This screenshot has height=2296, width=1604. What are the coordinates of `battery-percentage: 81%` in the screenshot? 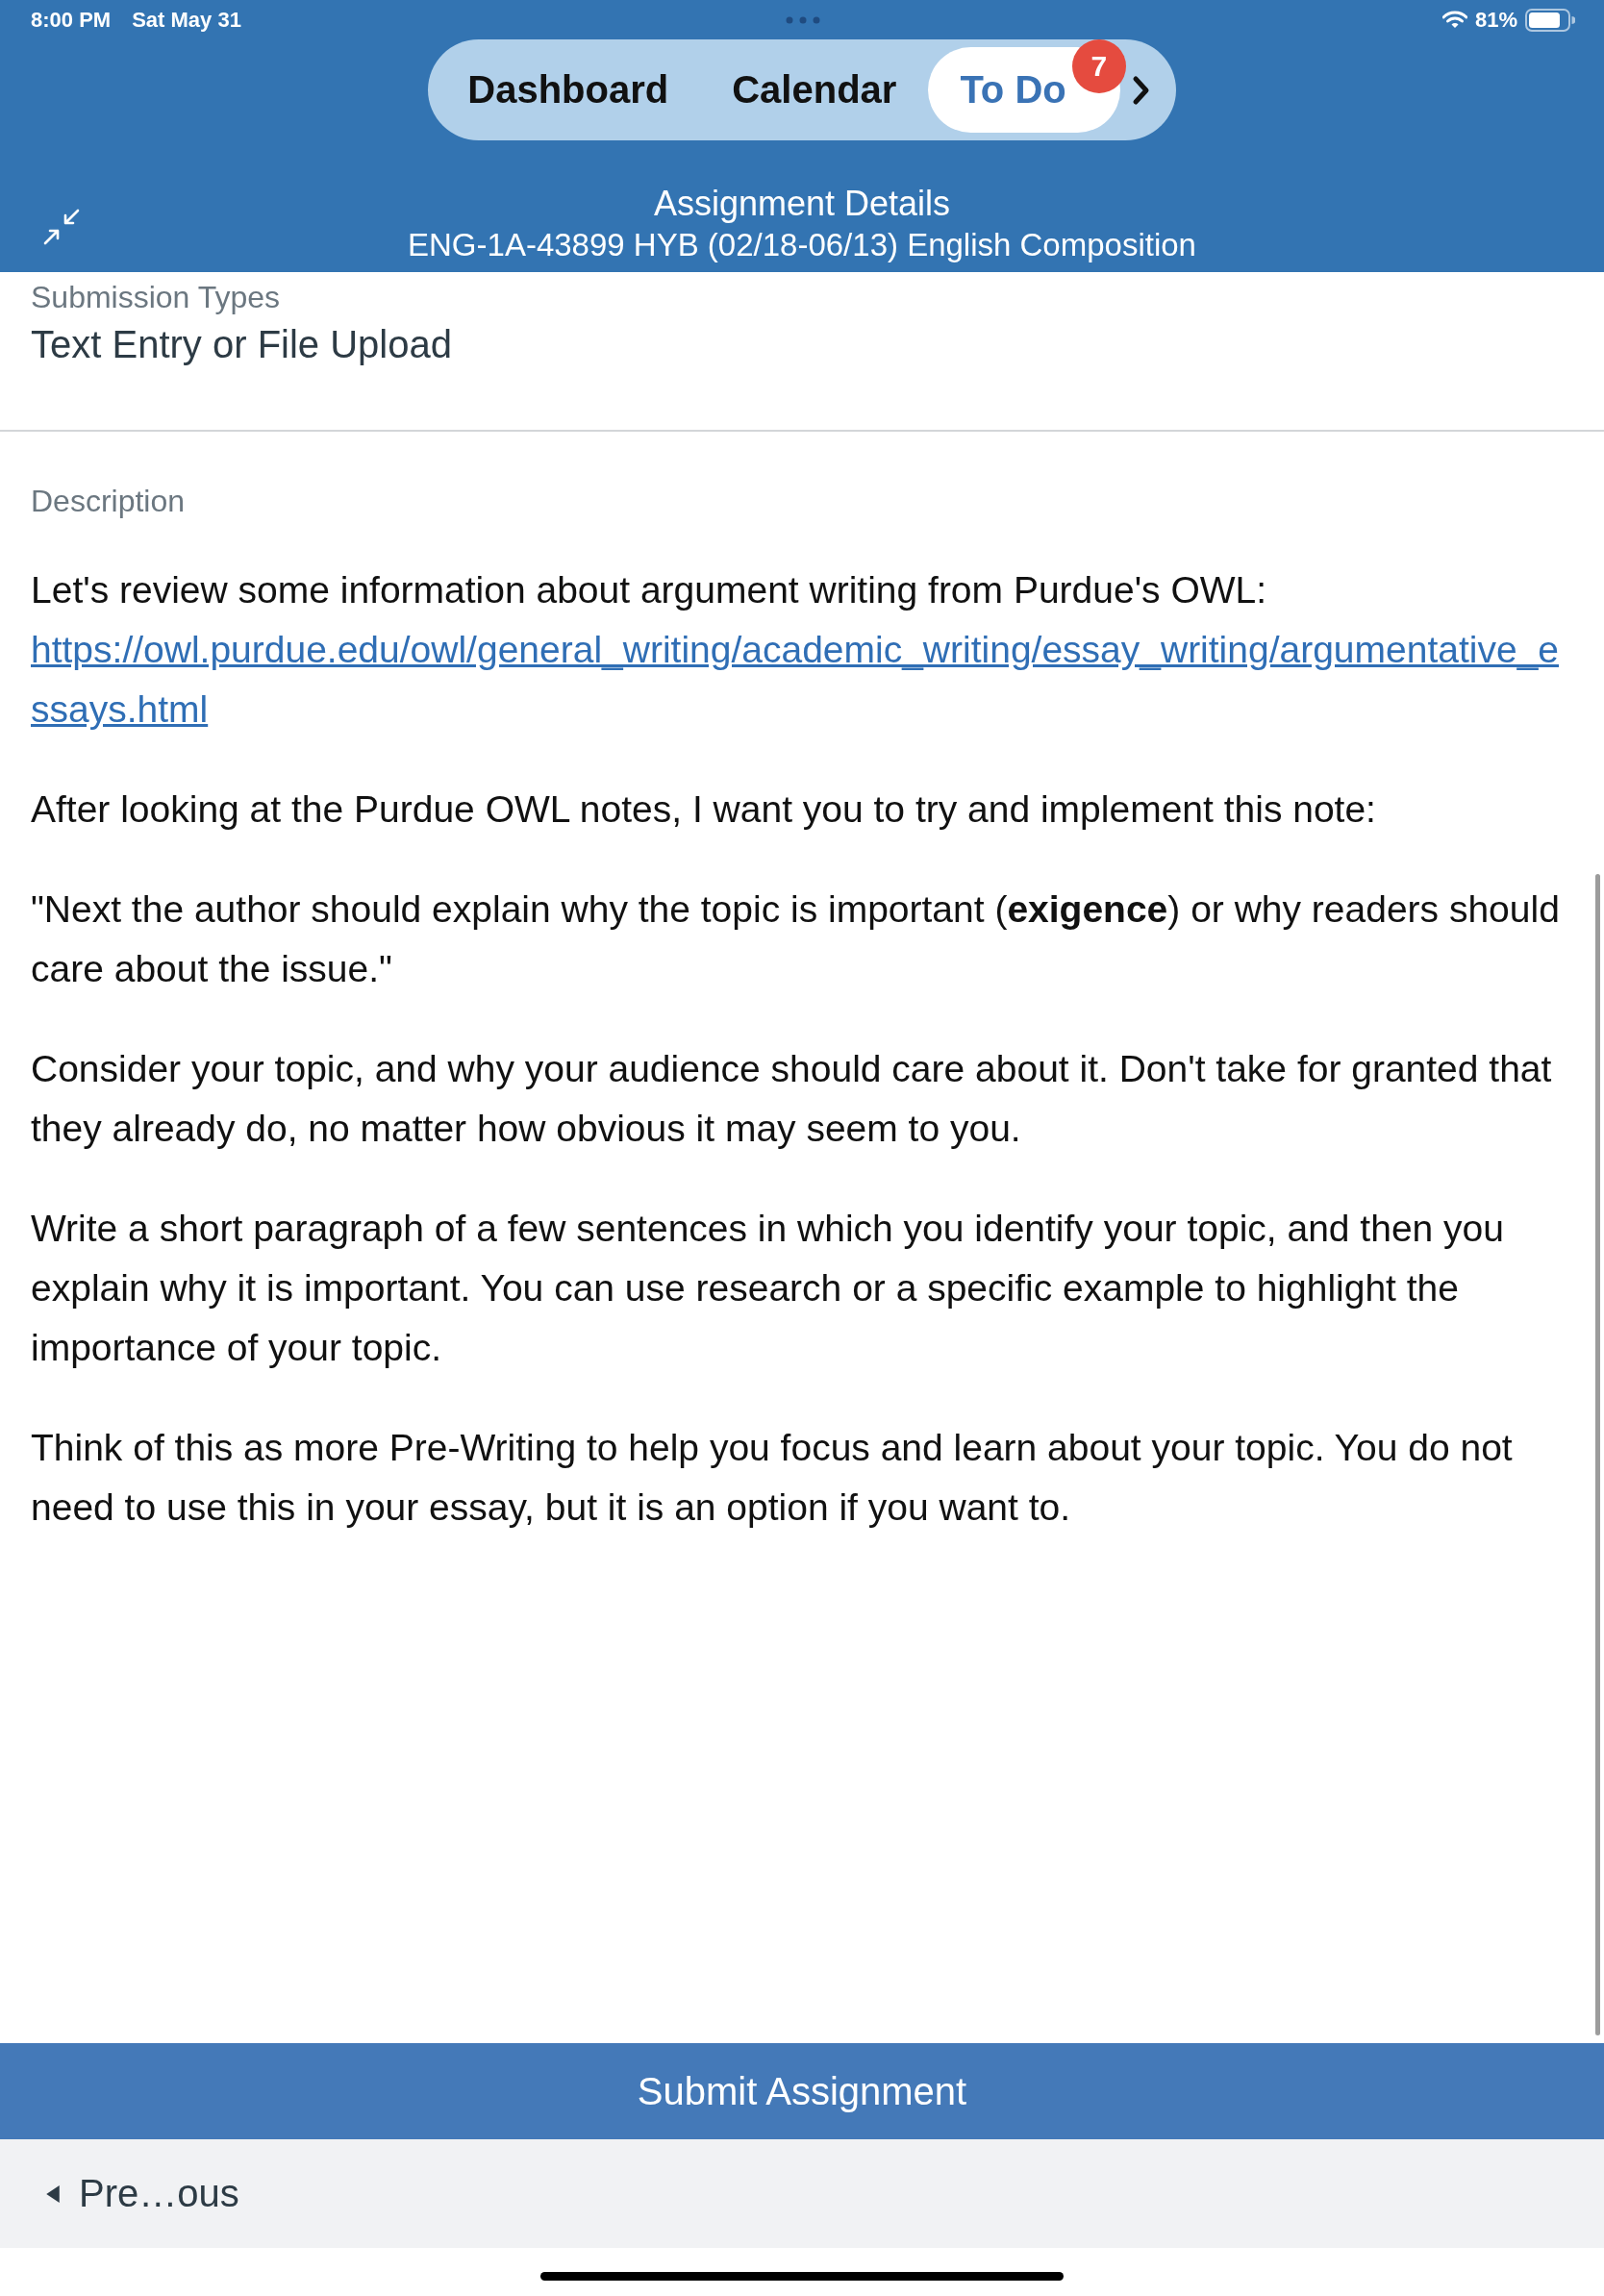 It's located at (1495, 20).